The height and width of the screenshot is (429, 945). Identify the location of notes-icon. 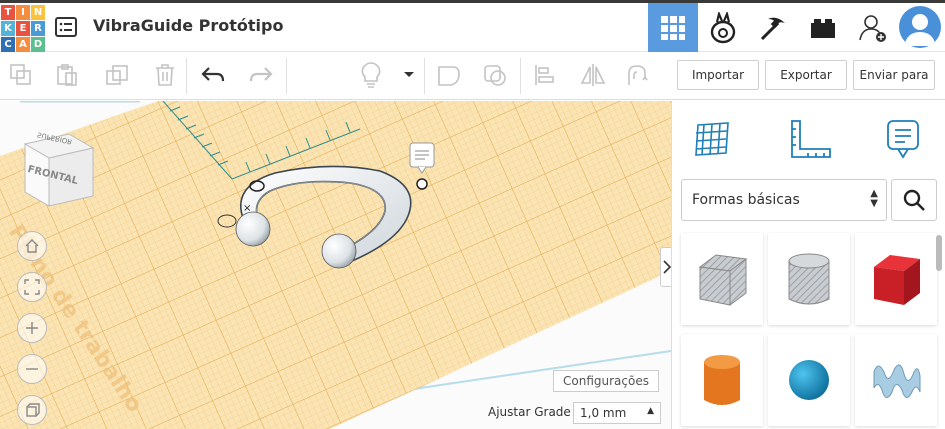
(903, 139).